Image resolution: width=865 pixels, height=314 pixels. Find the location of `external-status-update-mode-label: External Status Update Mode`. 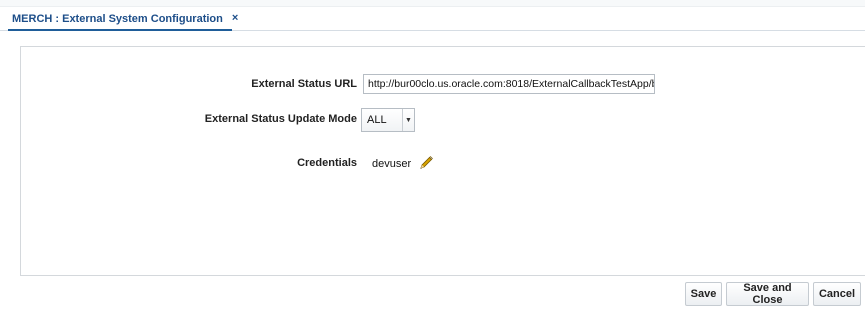

external-status-update-mode-label: External Status Update Mode is located at coordinates (280, 119).